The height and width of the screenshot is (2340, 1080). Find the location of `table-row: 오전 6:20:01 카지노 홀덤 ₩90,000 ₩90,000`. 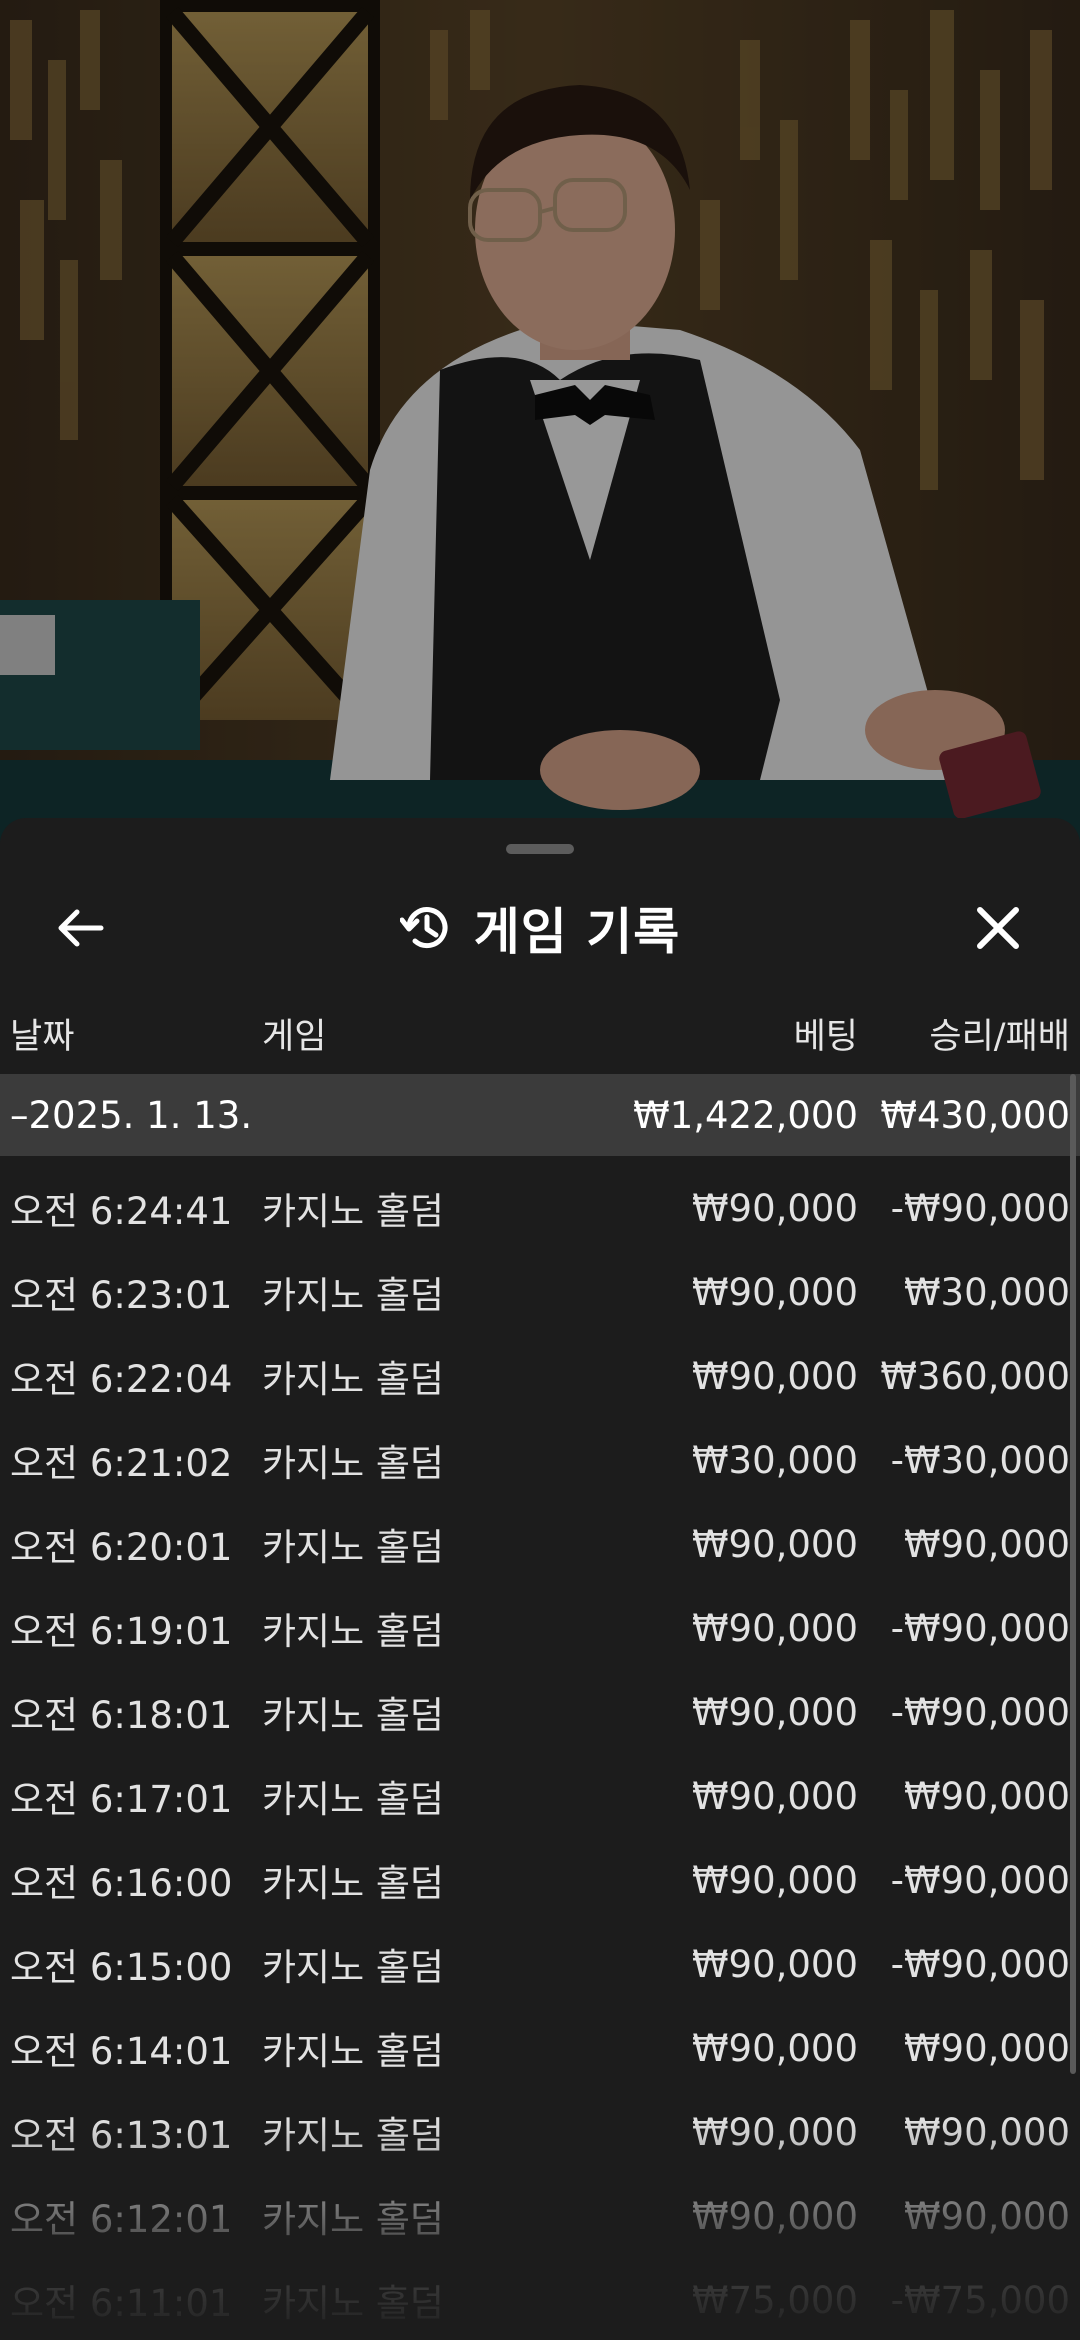

table-row: 오전 6:20:01 카지노 홀덤 ₩90,000 ₩90,000 is located at coordinates (540, 1544).